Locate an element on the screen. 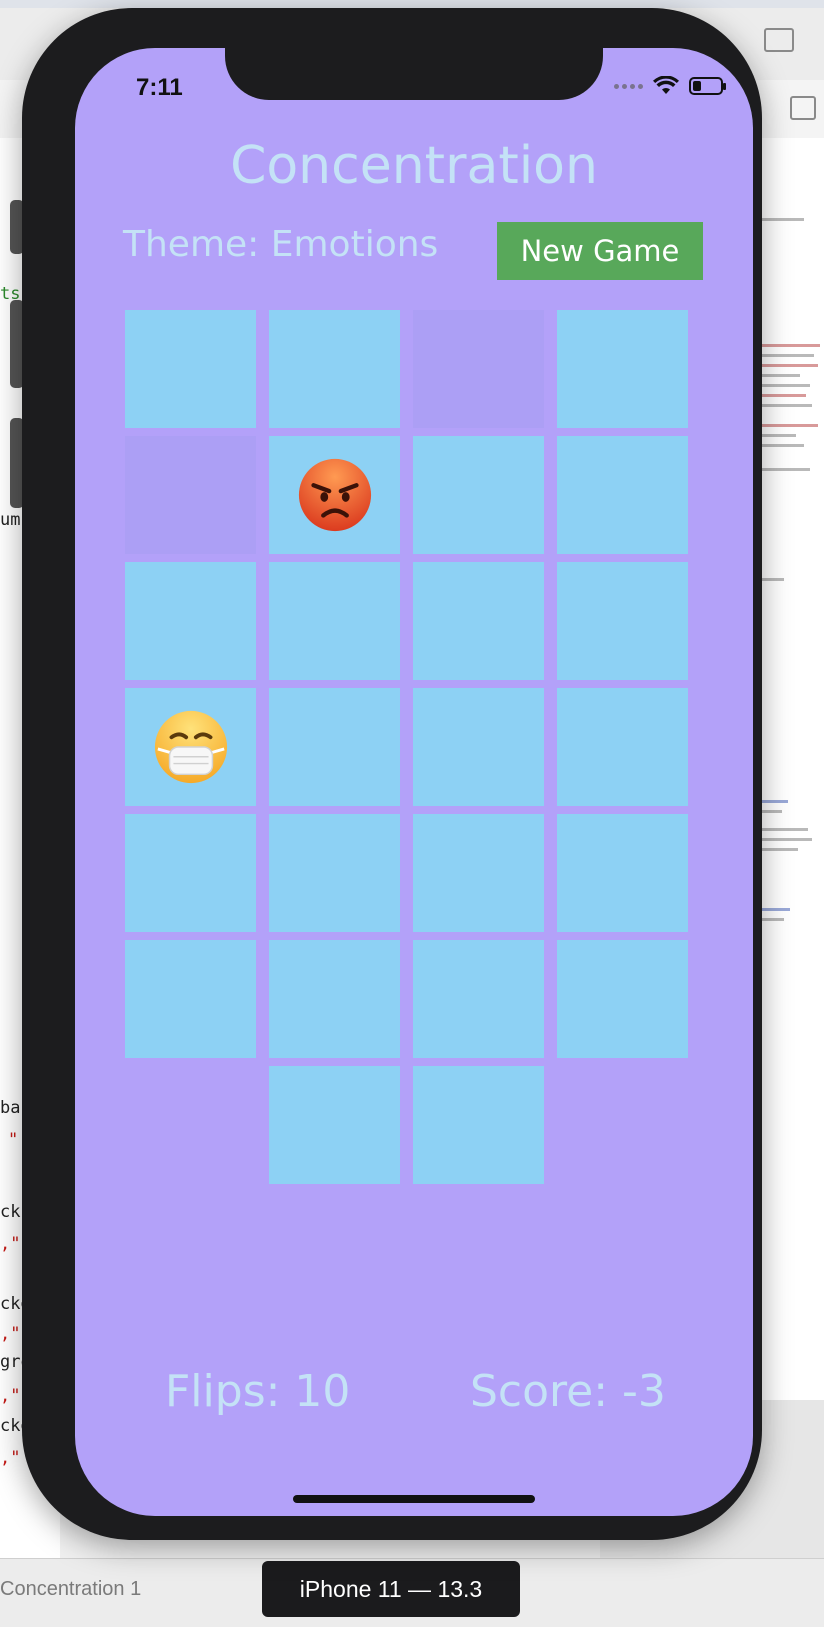  add-editor-icon is located at coordinates (803, 108).